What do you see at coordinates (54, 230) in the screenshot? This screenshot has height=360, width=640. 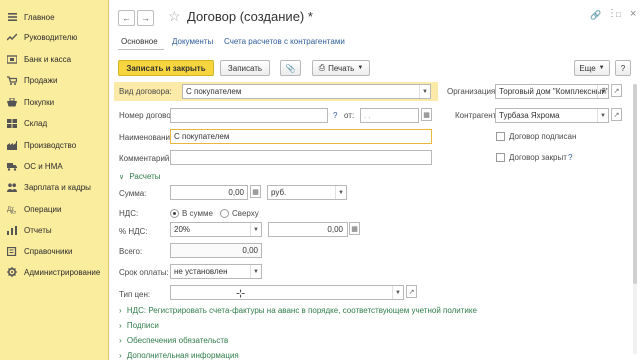 I see `sidebar-item-reports: Отчеты` at bounding box center [54, 230].